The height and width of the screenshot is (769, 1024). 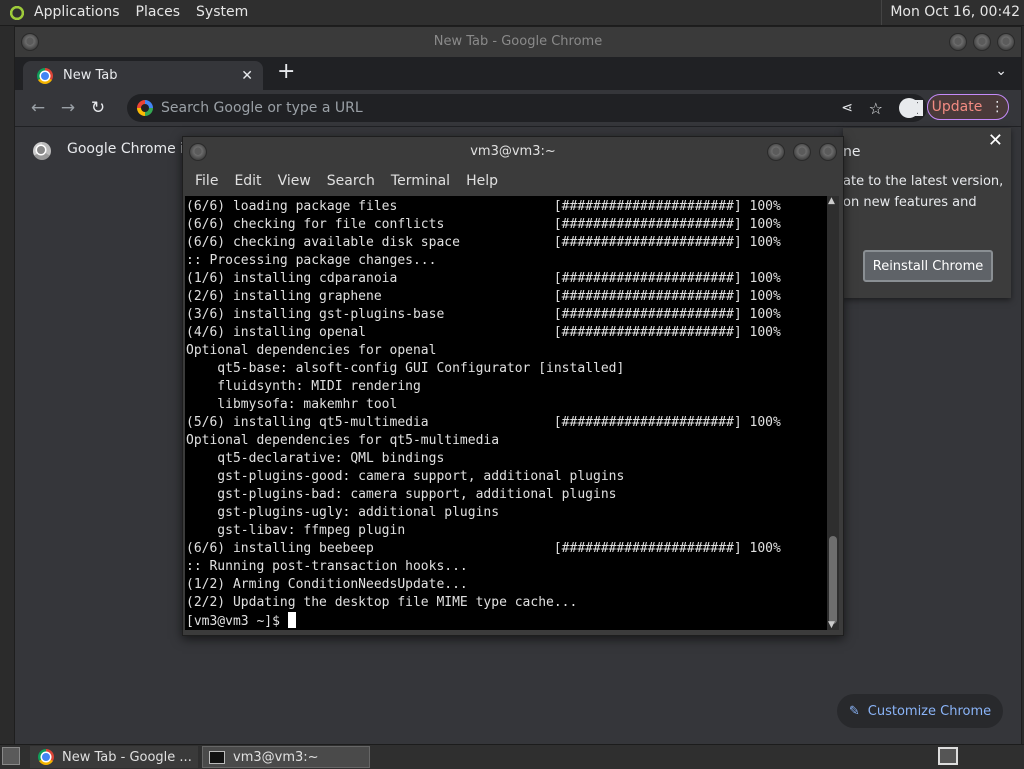 I want to click on omnibox: Search Google or type a URL ⋖ ☆, so click(x=527, y=108).